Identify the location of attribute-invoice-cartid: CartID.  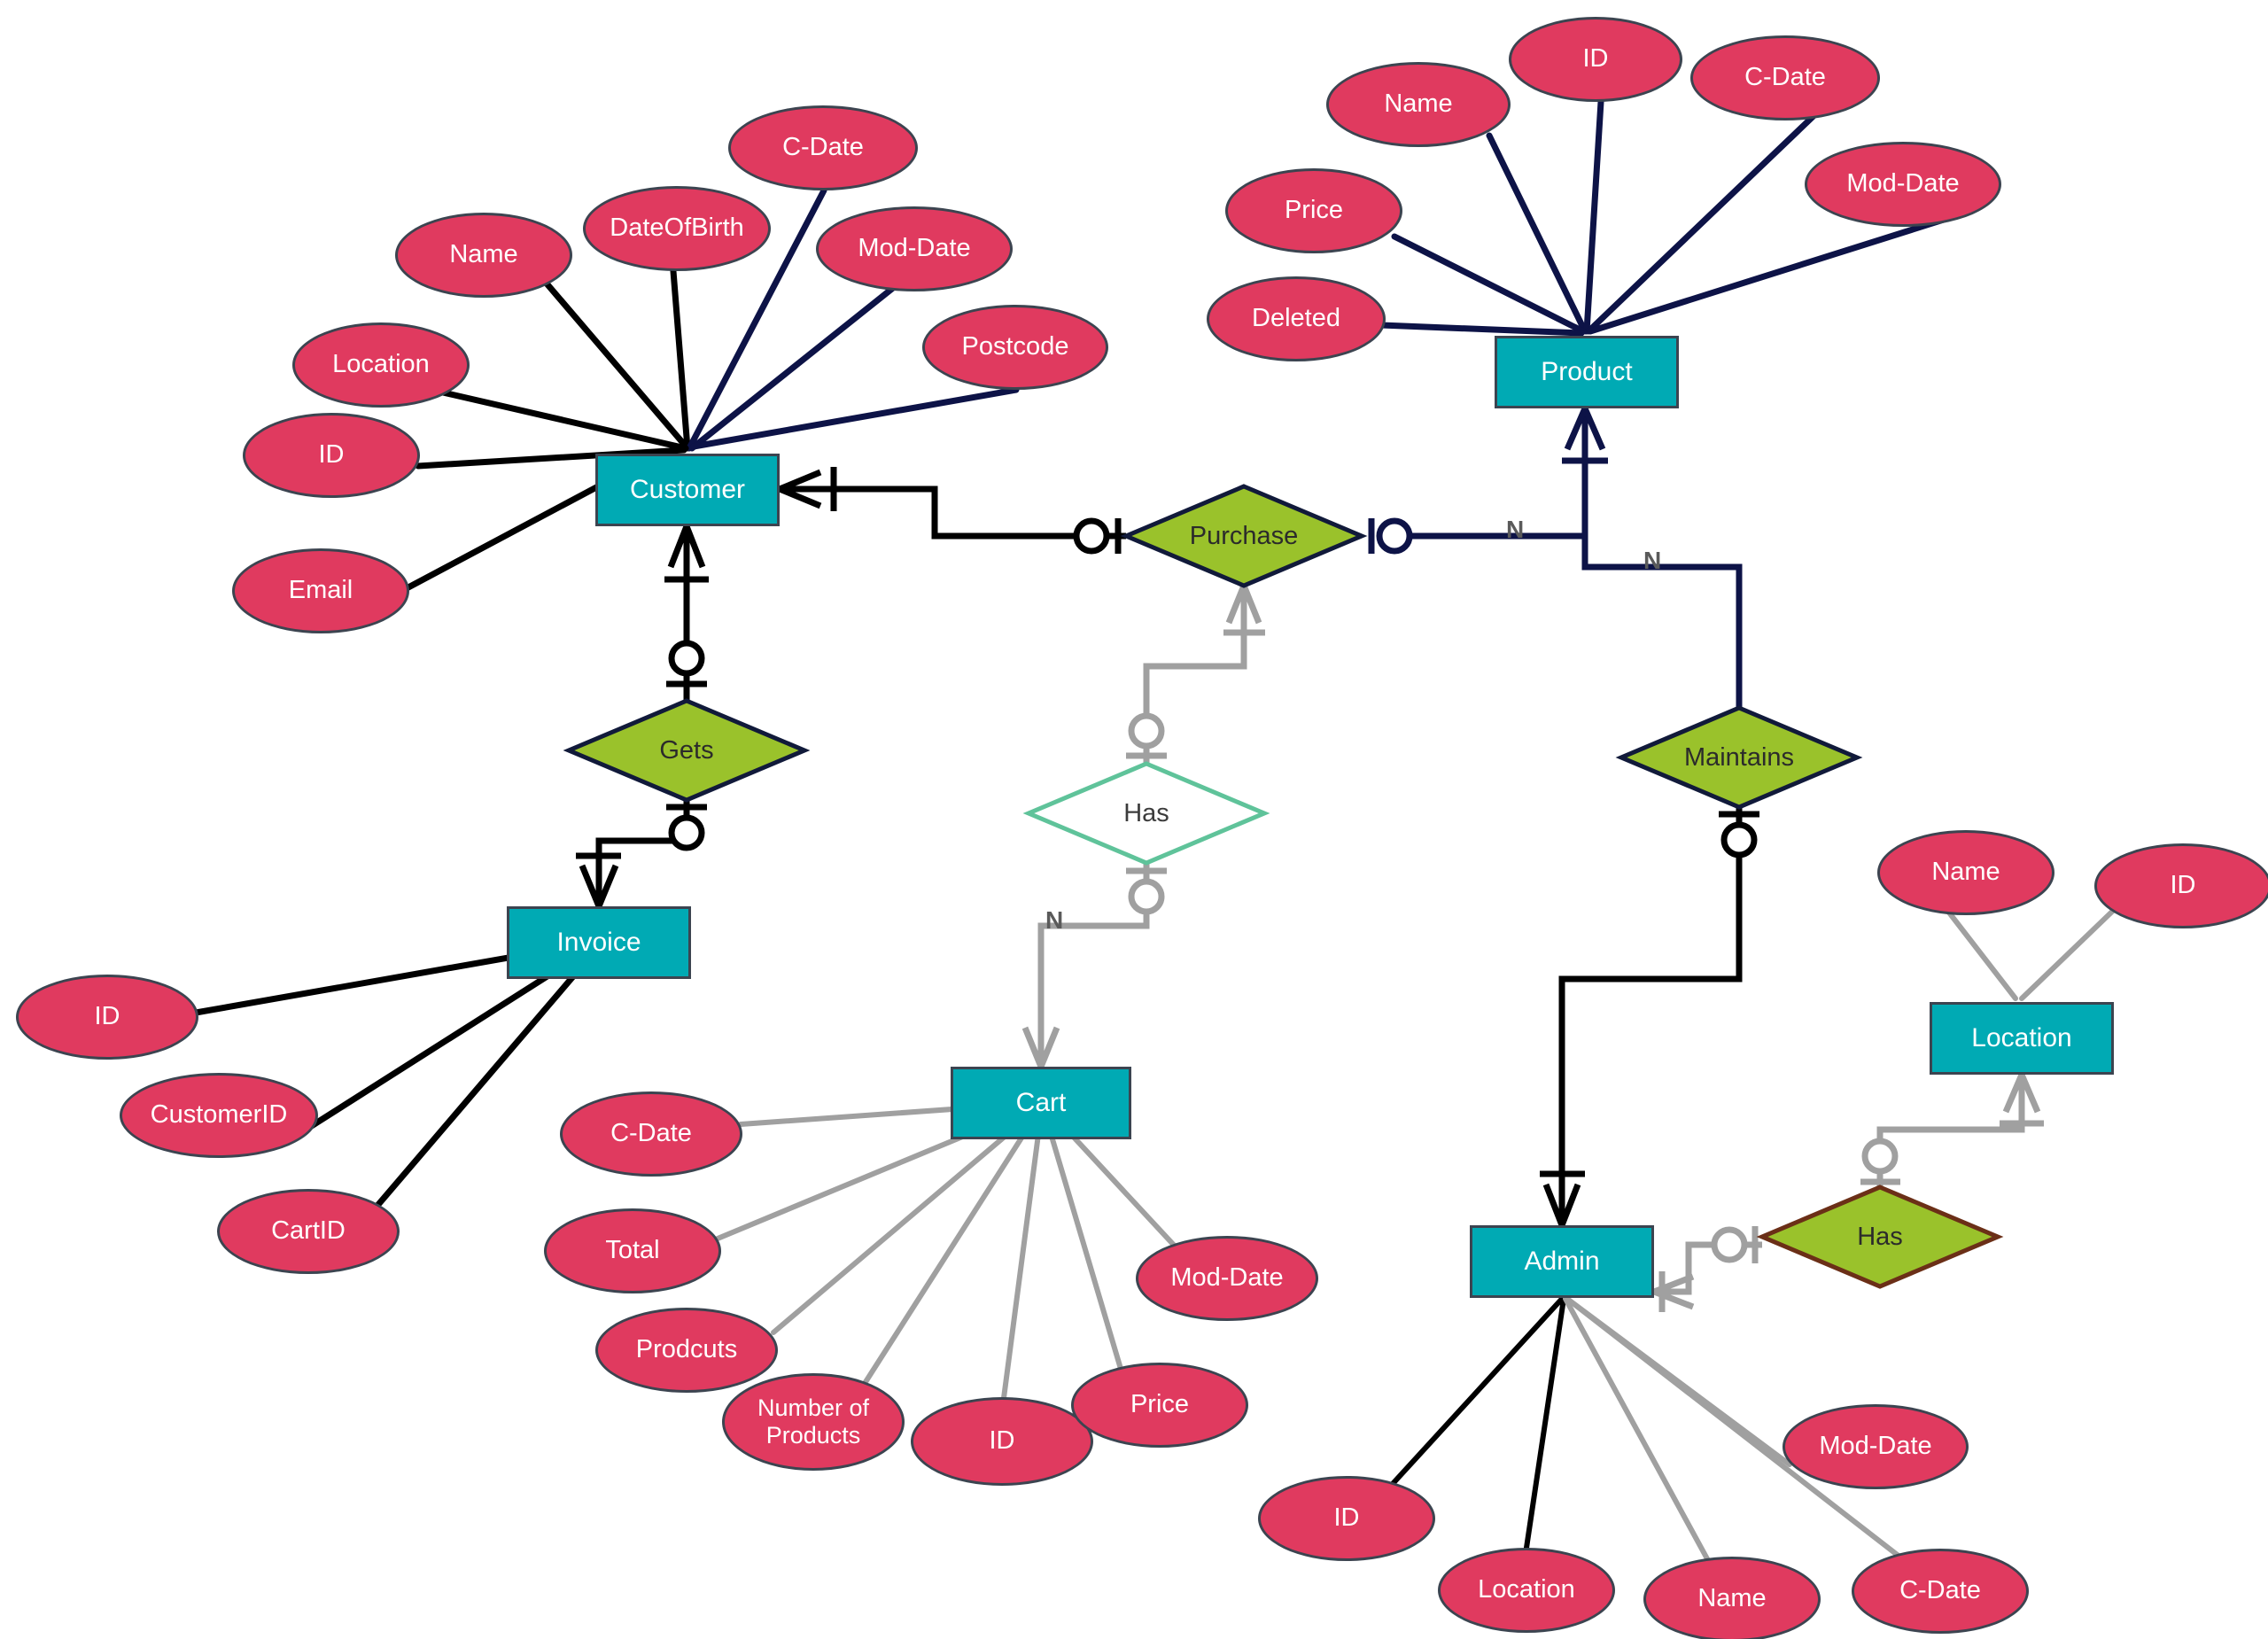
(308, 1231).